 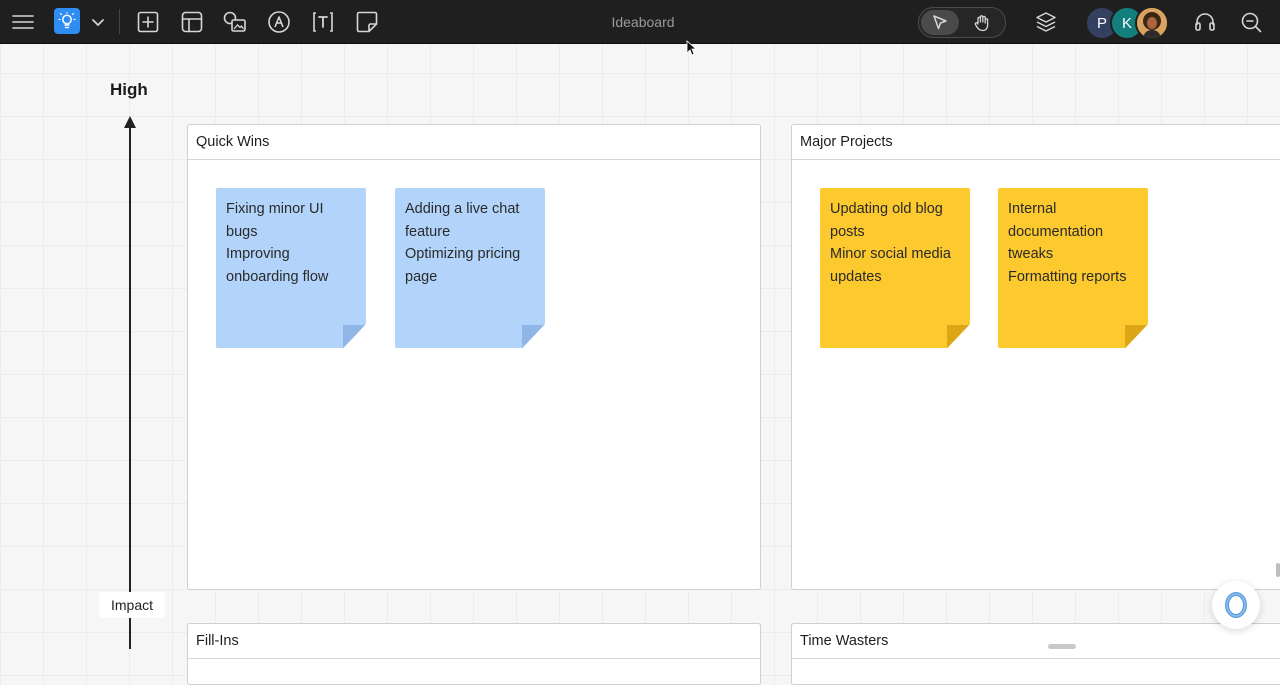 What do you see at coordinates (119, 21) in the screenshot?
I see `toolbar-divider` at bounding box center [119, 21].